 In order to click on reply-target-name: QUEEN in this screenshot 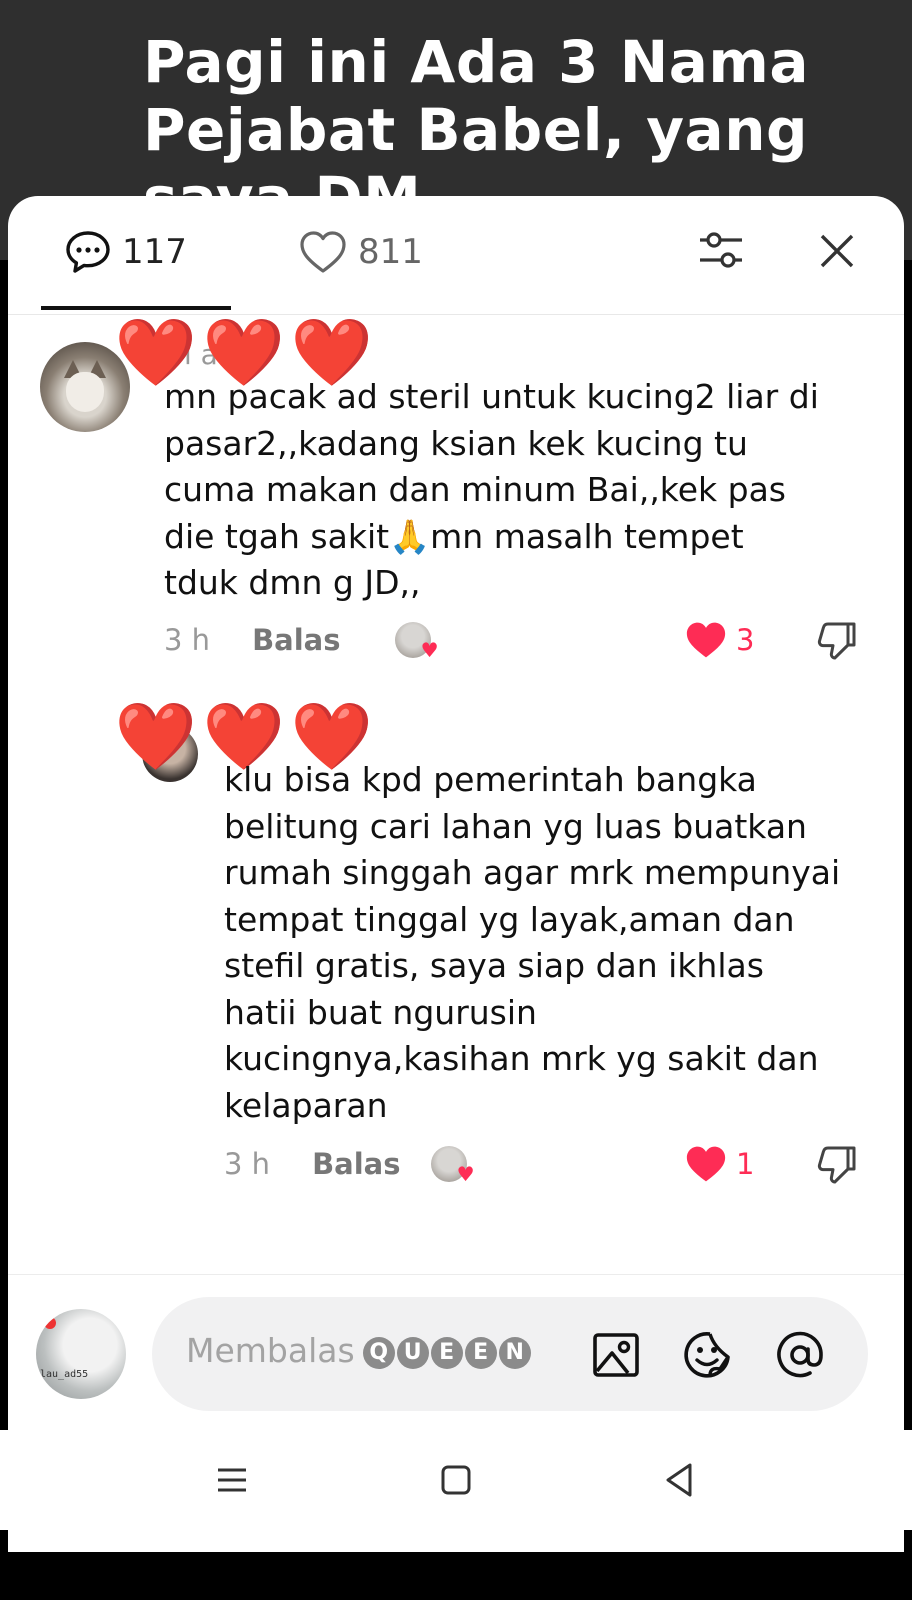, I will do `click(447, 1352)`.